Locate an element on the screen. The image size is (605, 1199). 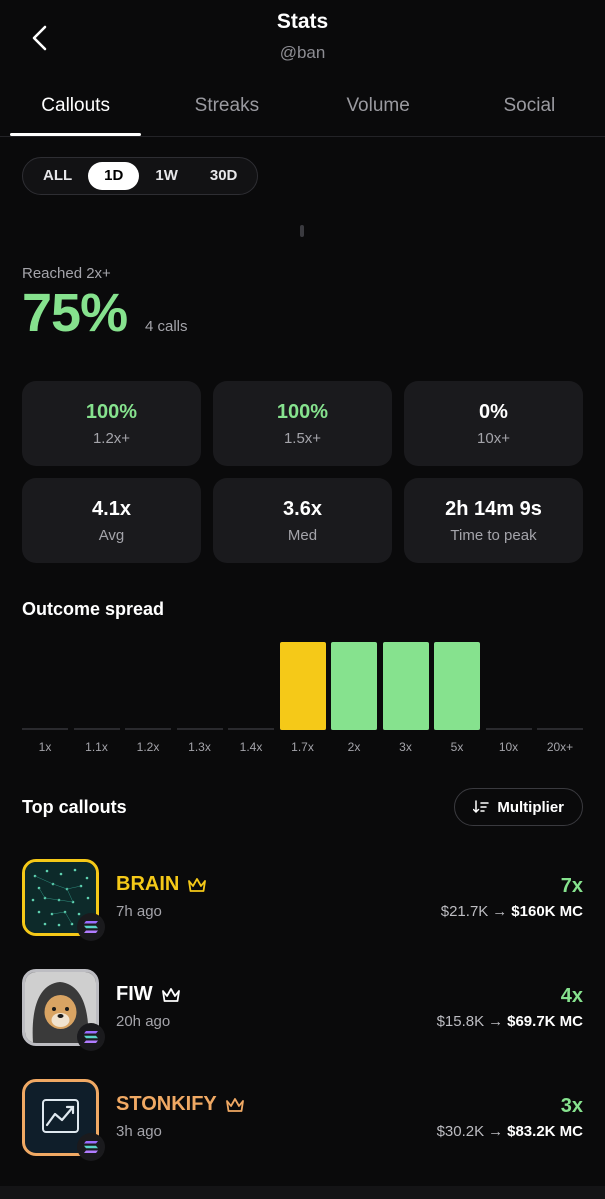
bar-slot-1x is located at coordinates (45, 680).